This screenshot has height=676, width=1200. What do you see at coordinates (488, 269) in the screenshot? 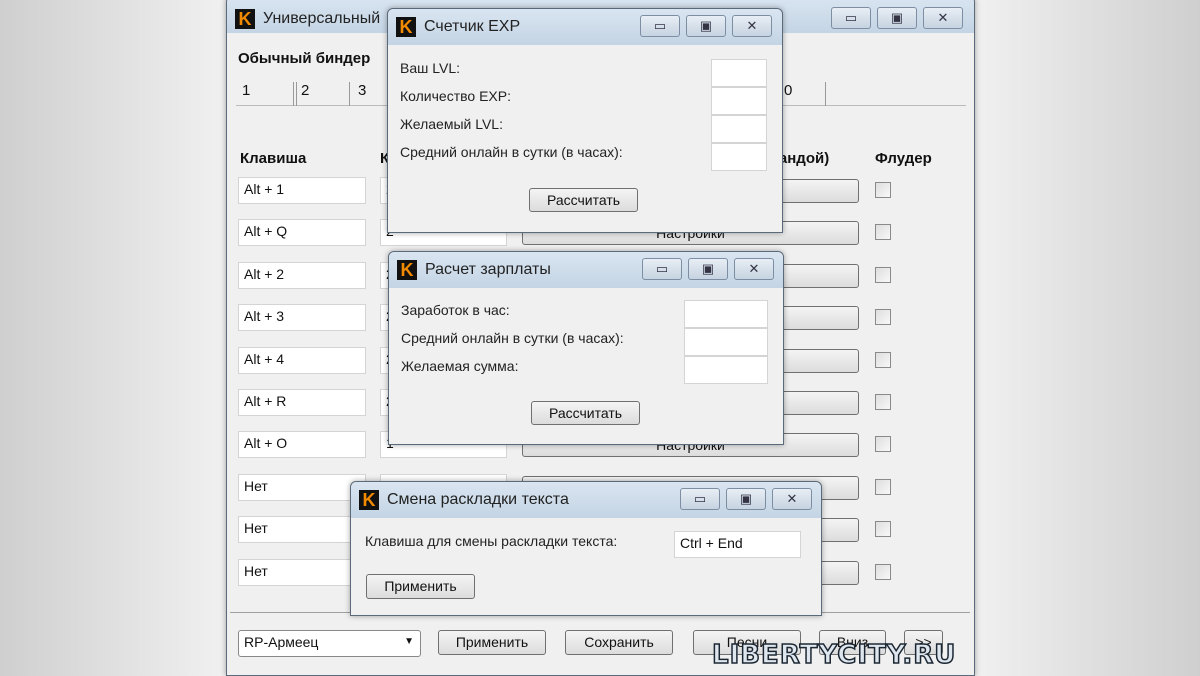
I see `salary-title: Расчет зарплаты` at bounding box center [488, 269].